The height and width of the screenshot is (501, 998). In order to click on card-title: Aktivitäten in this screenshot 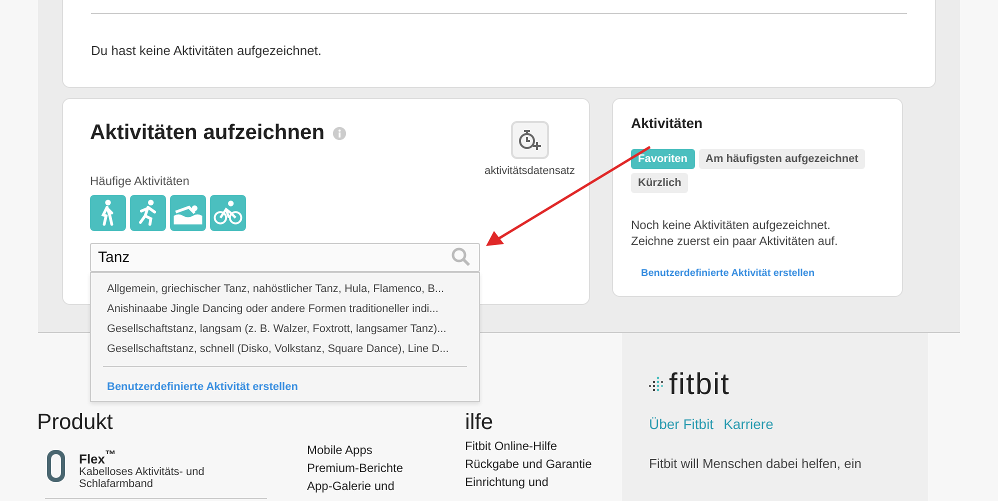, I will do `click(667, 123)`.